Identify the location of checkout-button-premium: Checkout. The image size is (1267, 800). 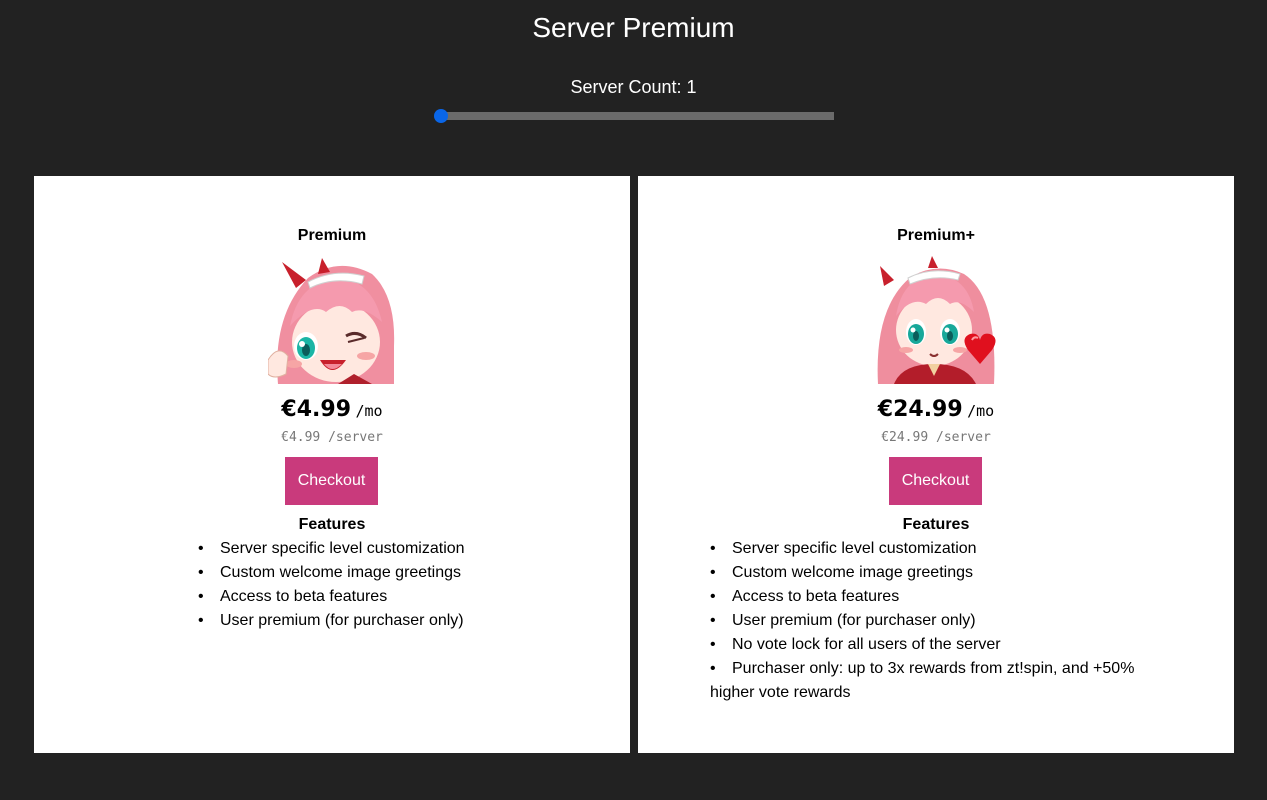
(331, 481).